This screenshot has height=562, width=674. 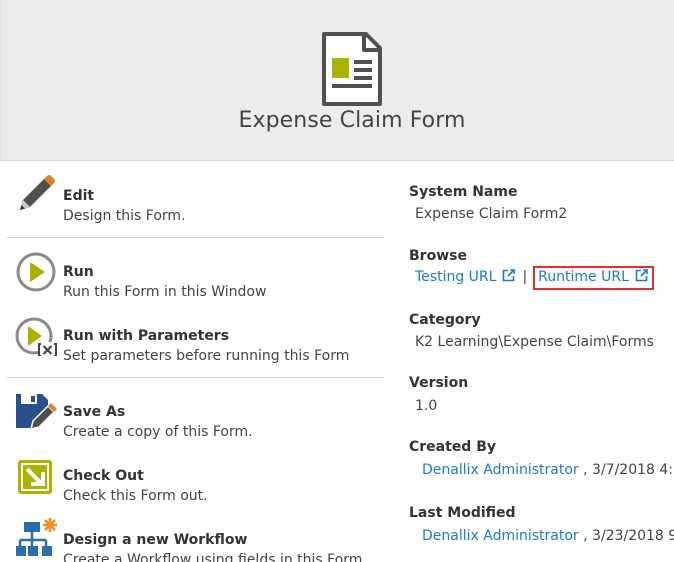 What do you see at coordinates (463, 192) in the screenshot?
I see `system-name-label: System Name` at bounding box center [463, 192].